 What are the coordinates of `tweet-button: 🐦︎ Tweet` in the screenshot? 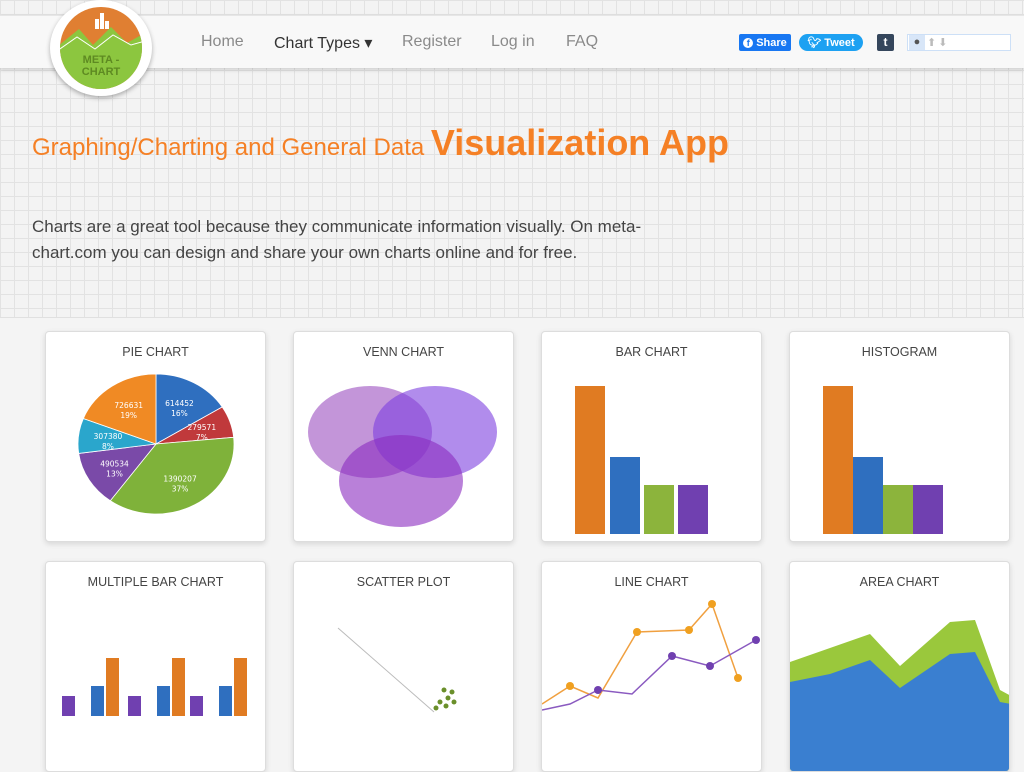 It's located at (831, 42).